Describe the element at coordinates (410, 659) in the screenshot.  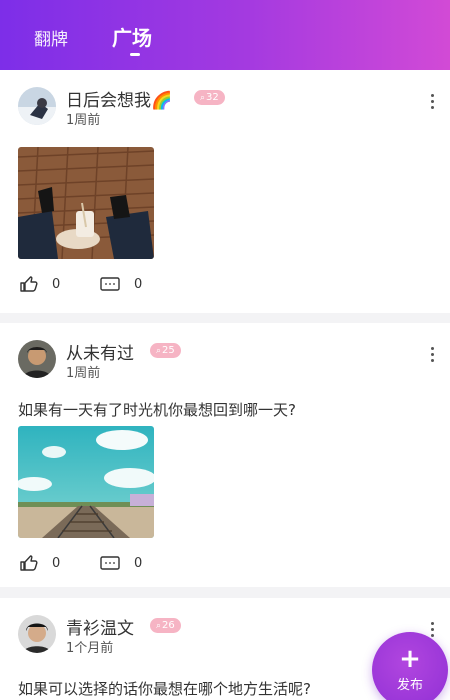
I see `plus-icon: +` at that location.